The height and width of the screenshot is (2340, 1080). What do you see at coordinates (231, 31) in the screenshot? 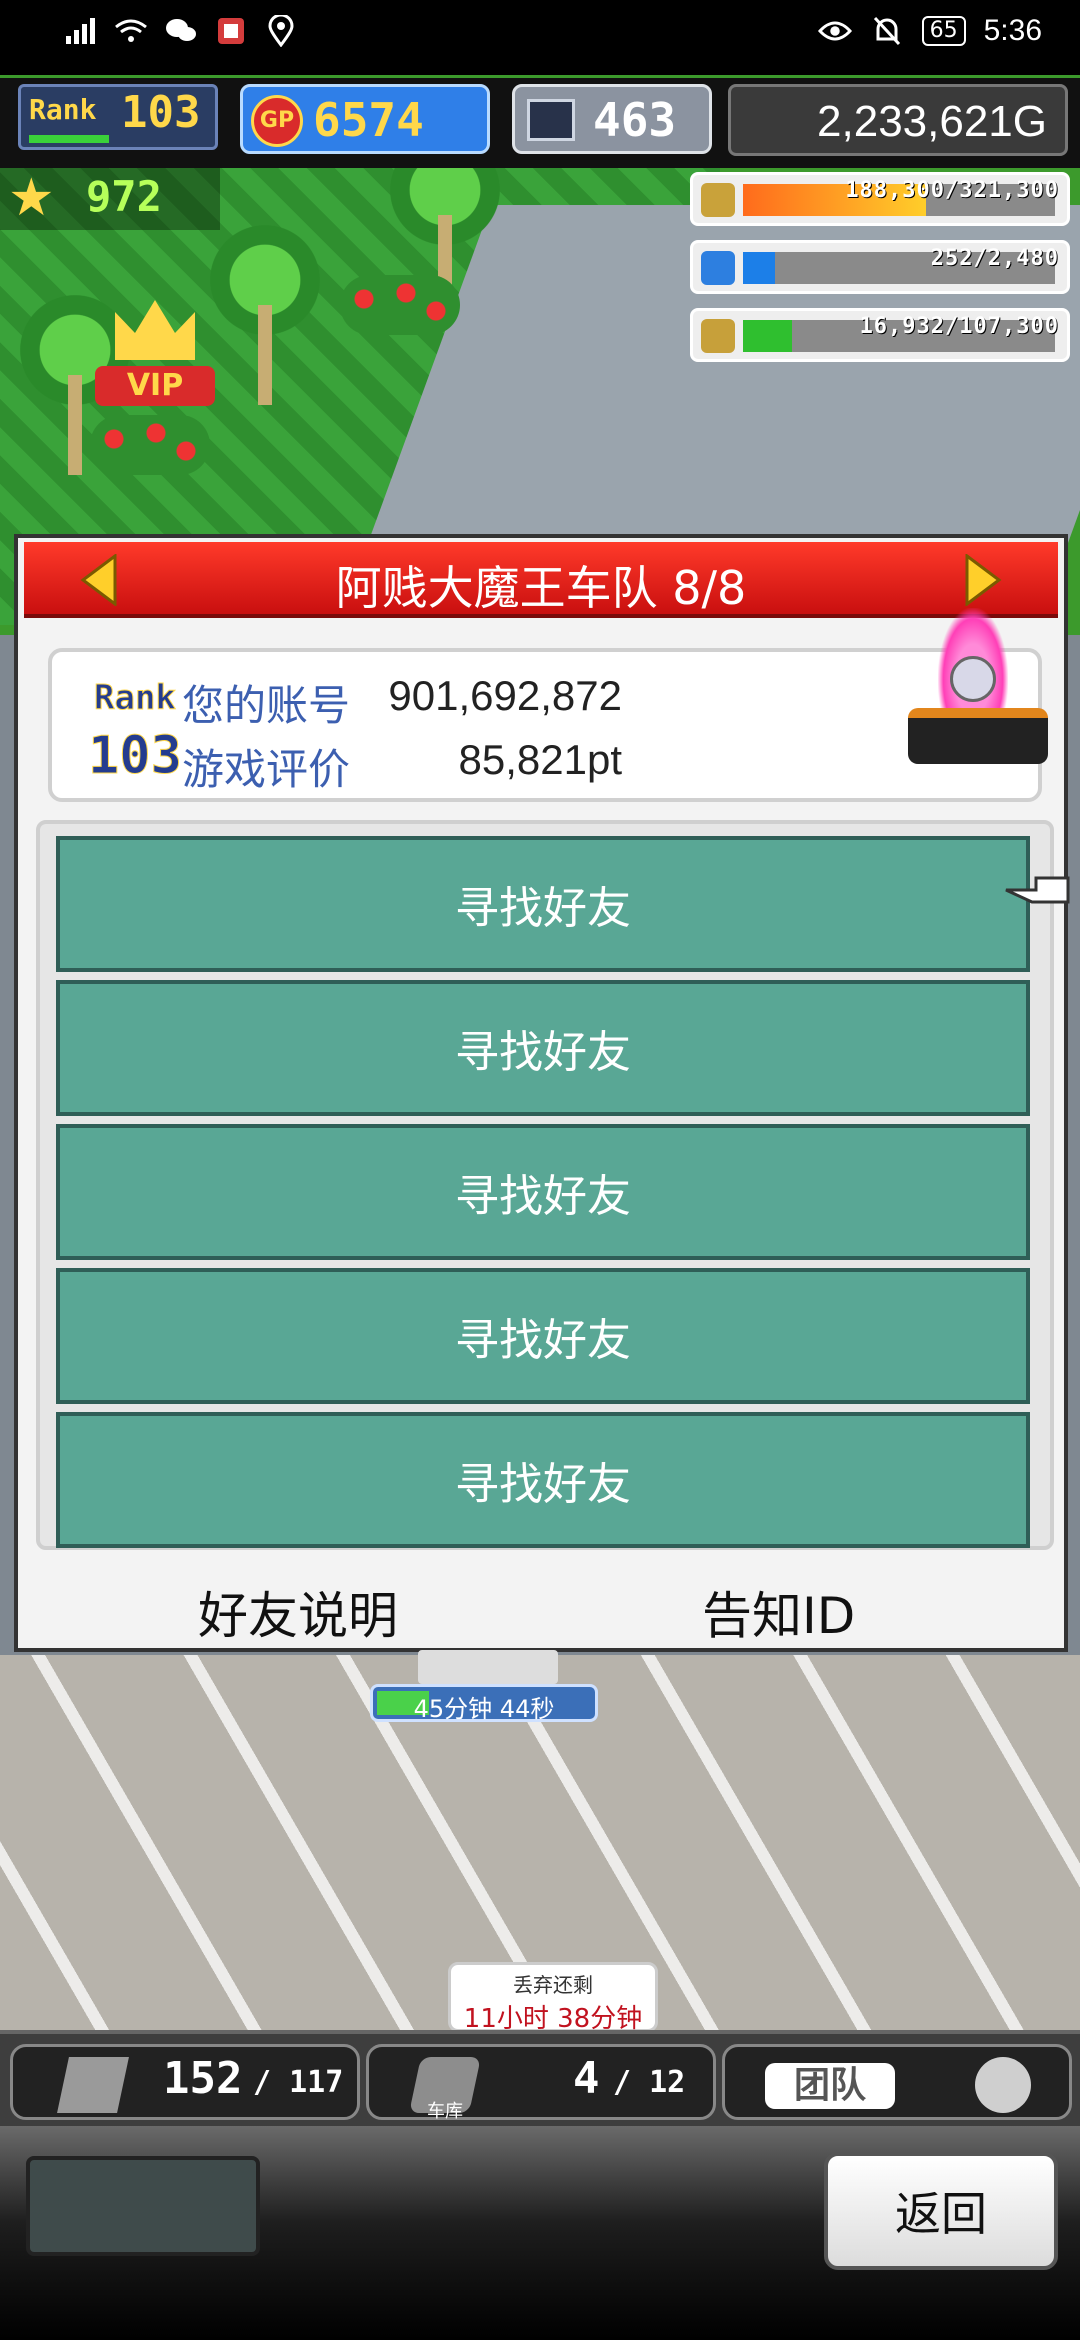
I see `app-badge-icon` at bounding box center [231, 31].